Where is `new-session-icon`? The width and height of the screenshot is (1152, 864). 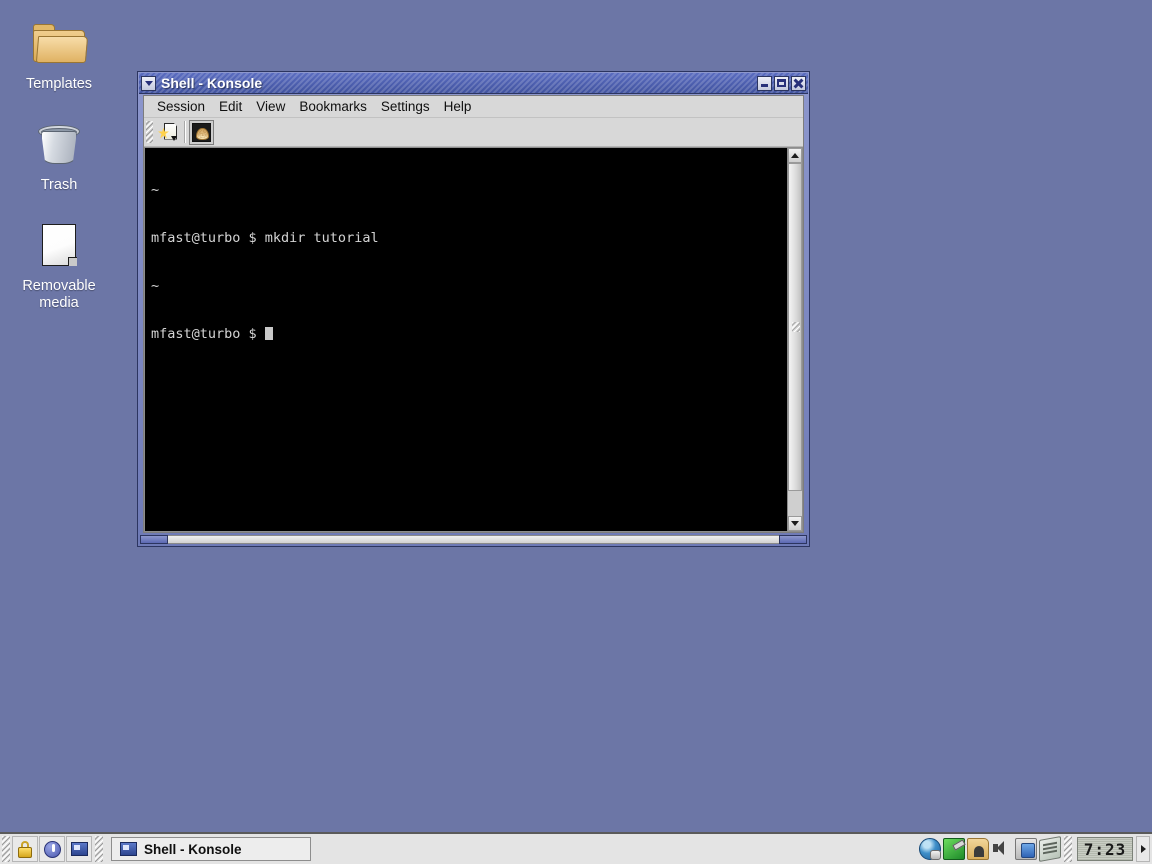
new-session-icon is located at coordinates (168, 132).